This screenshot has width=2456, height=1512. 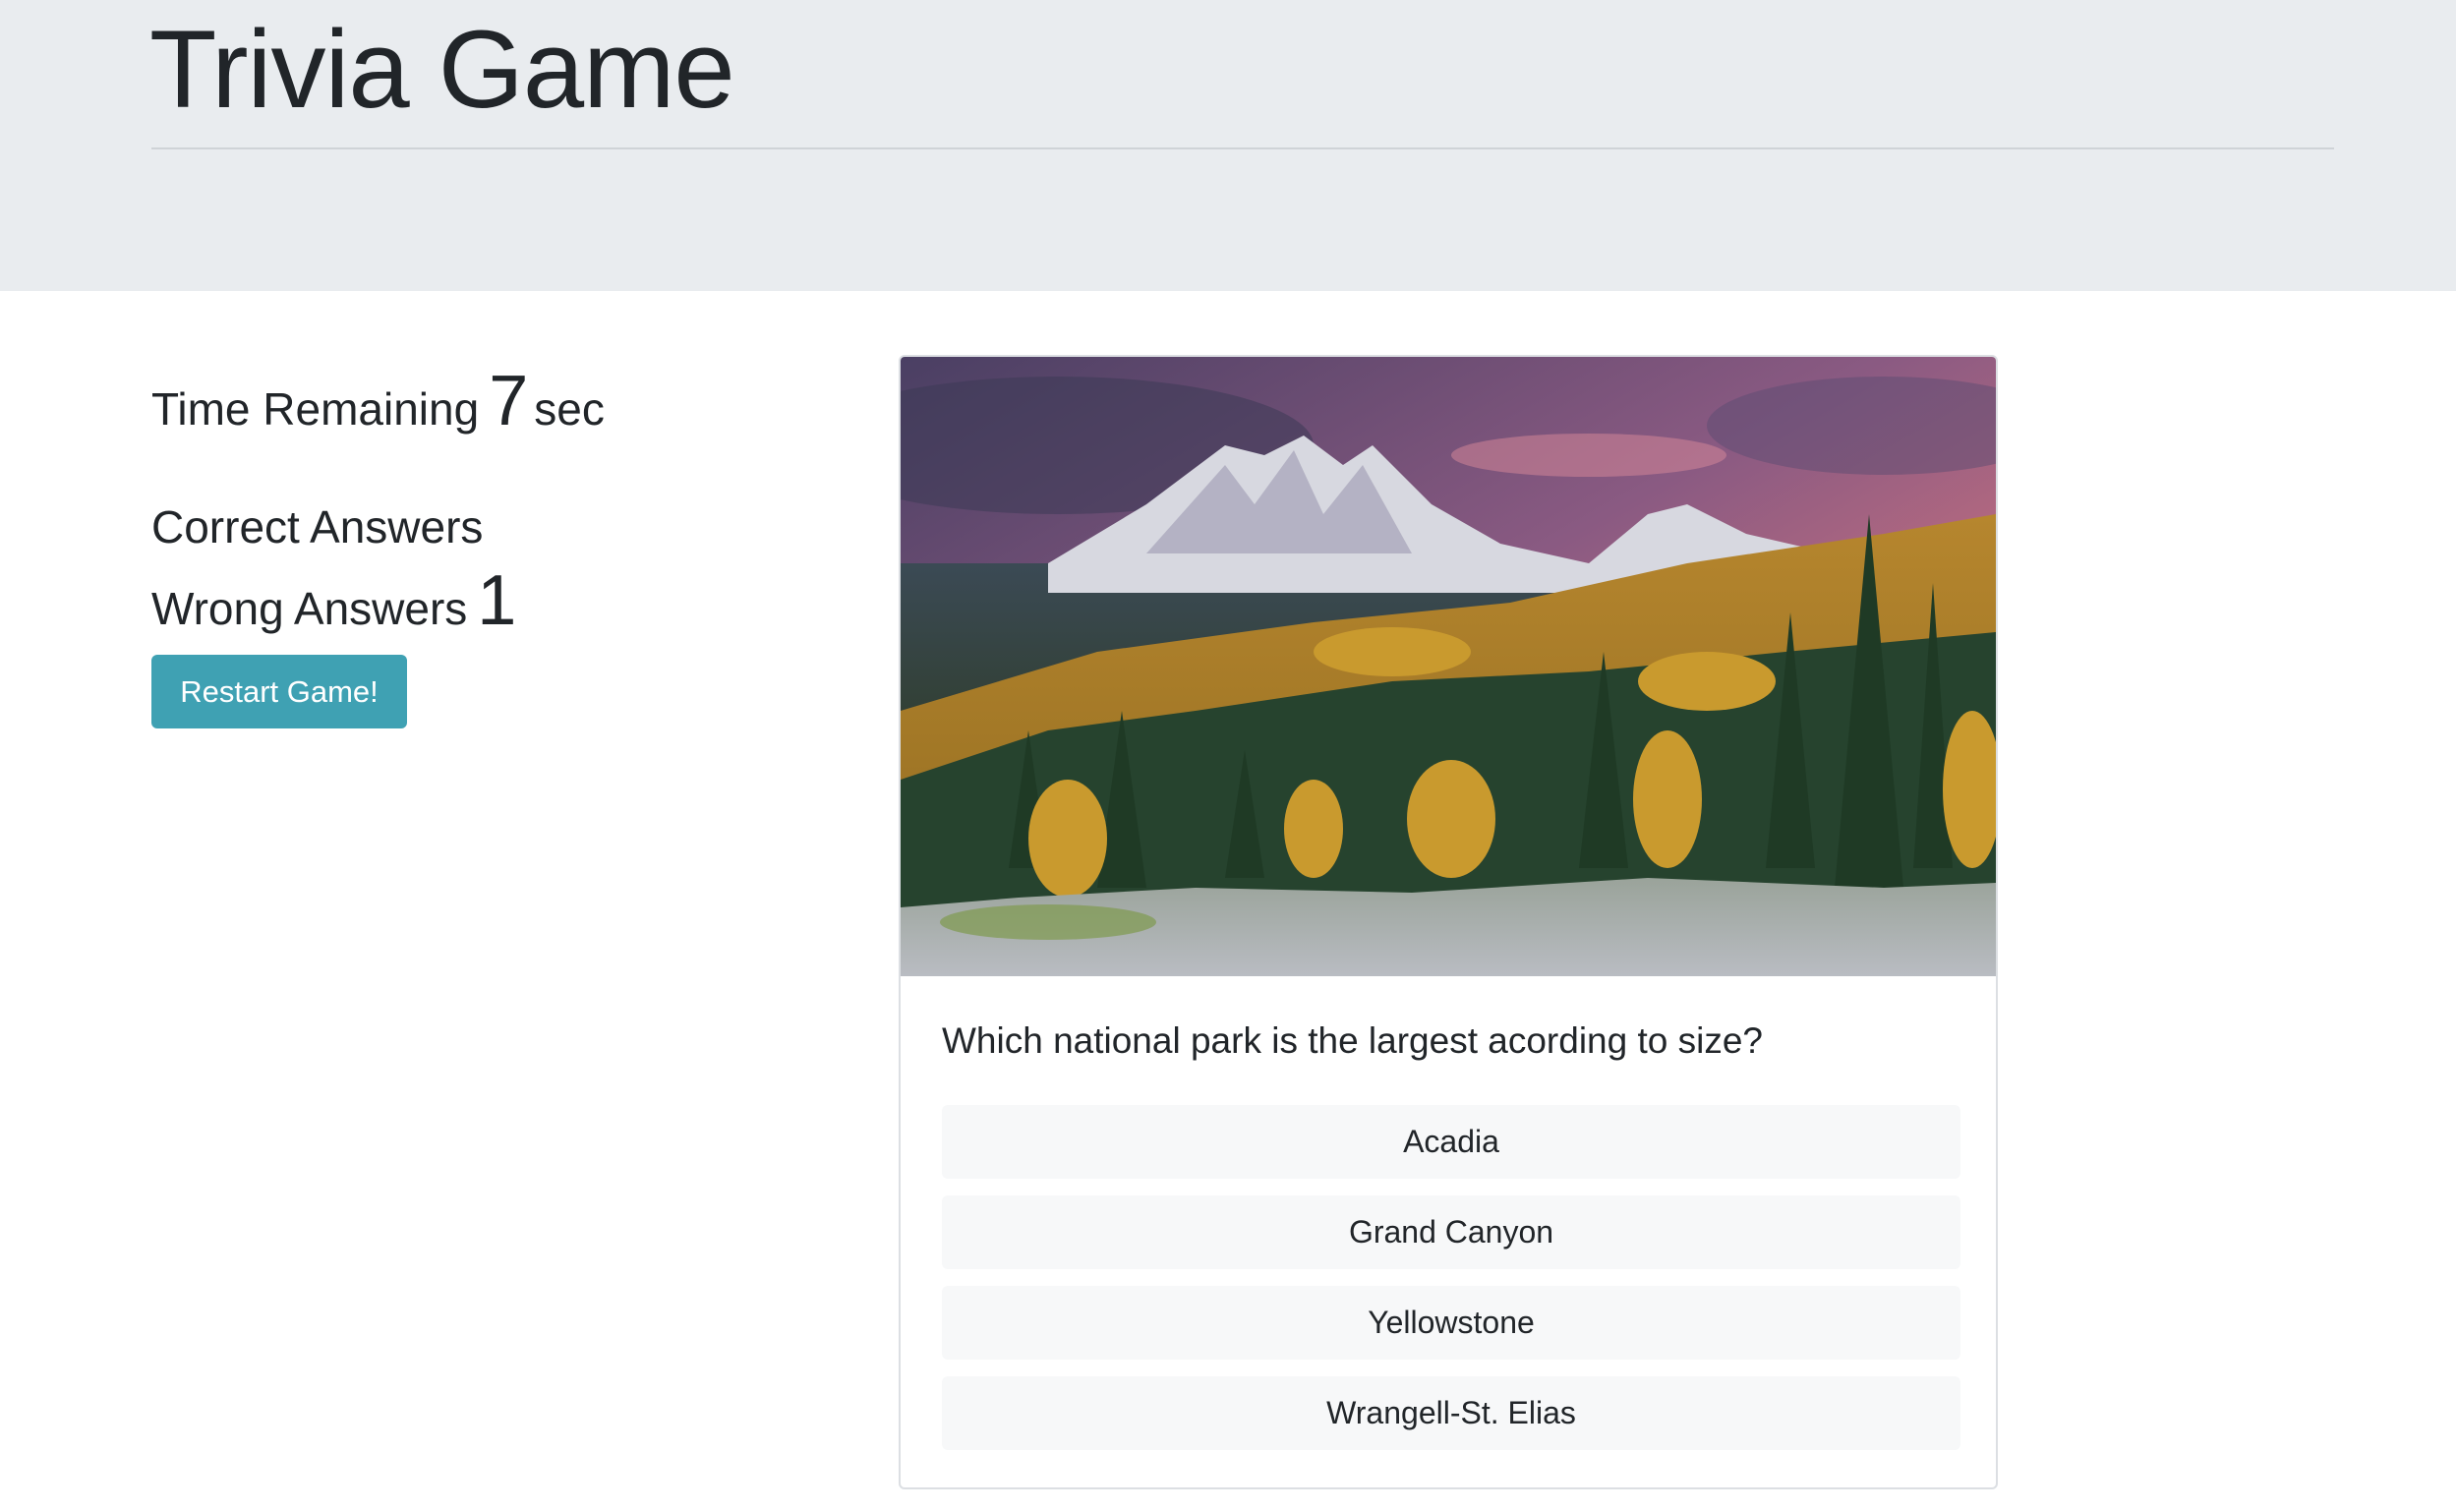 What do you see at coordinates (569, 409) in the screenshot?
I see `time-remaining-unit: sec` at bounding box center [569, 409].